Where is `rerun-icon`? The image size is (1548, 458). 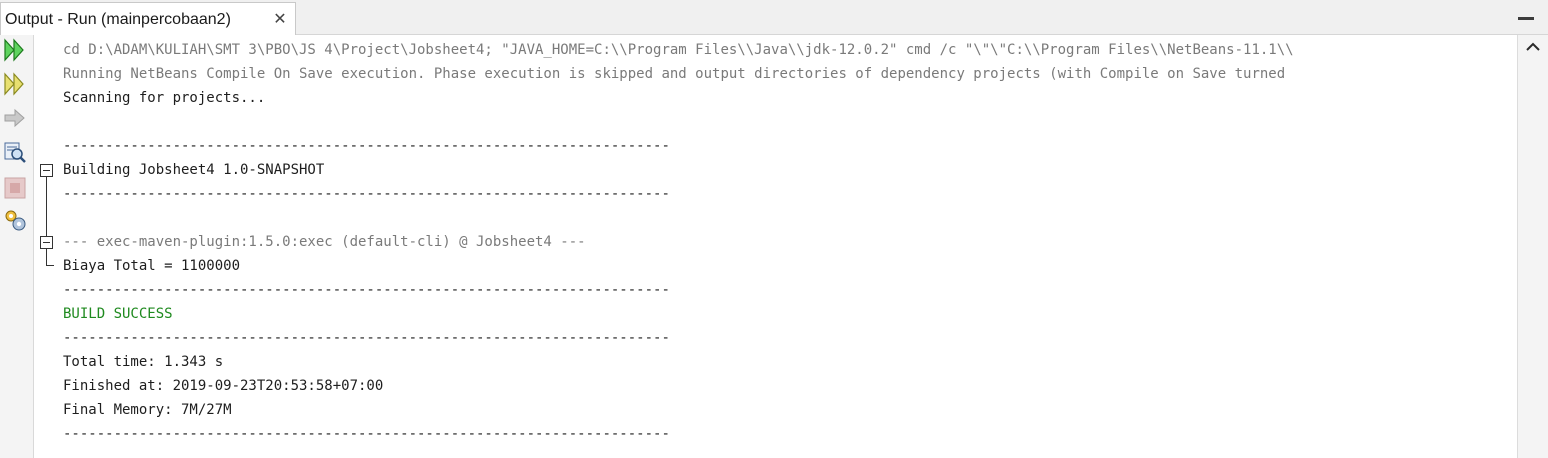
rerun-icon is located at coordinates (15, 50).